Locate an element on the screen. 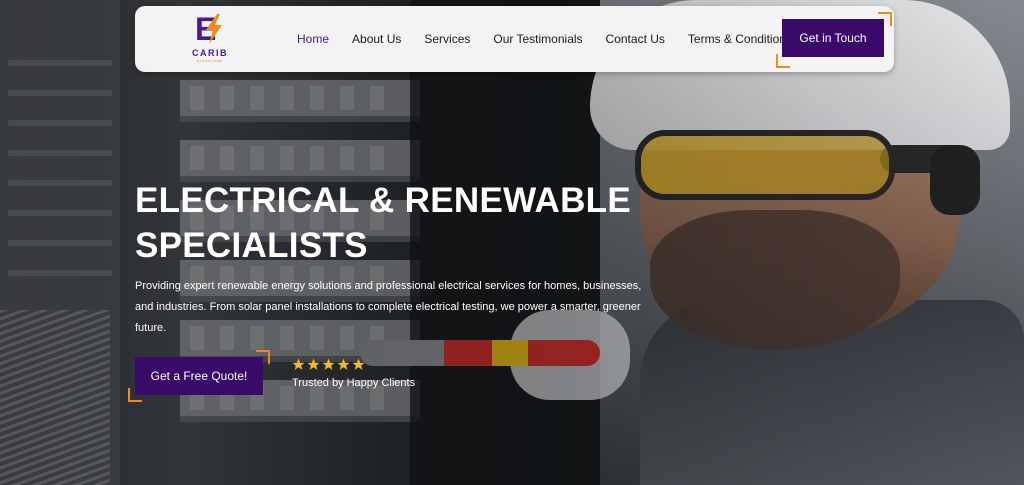 The height and width of the screenshot is (485, 1024). nav-link-about-us: About Us is located at coordinates (376, 39).